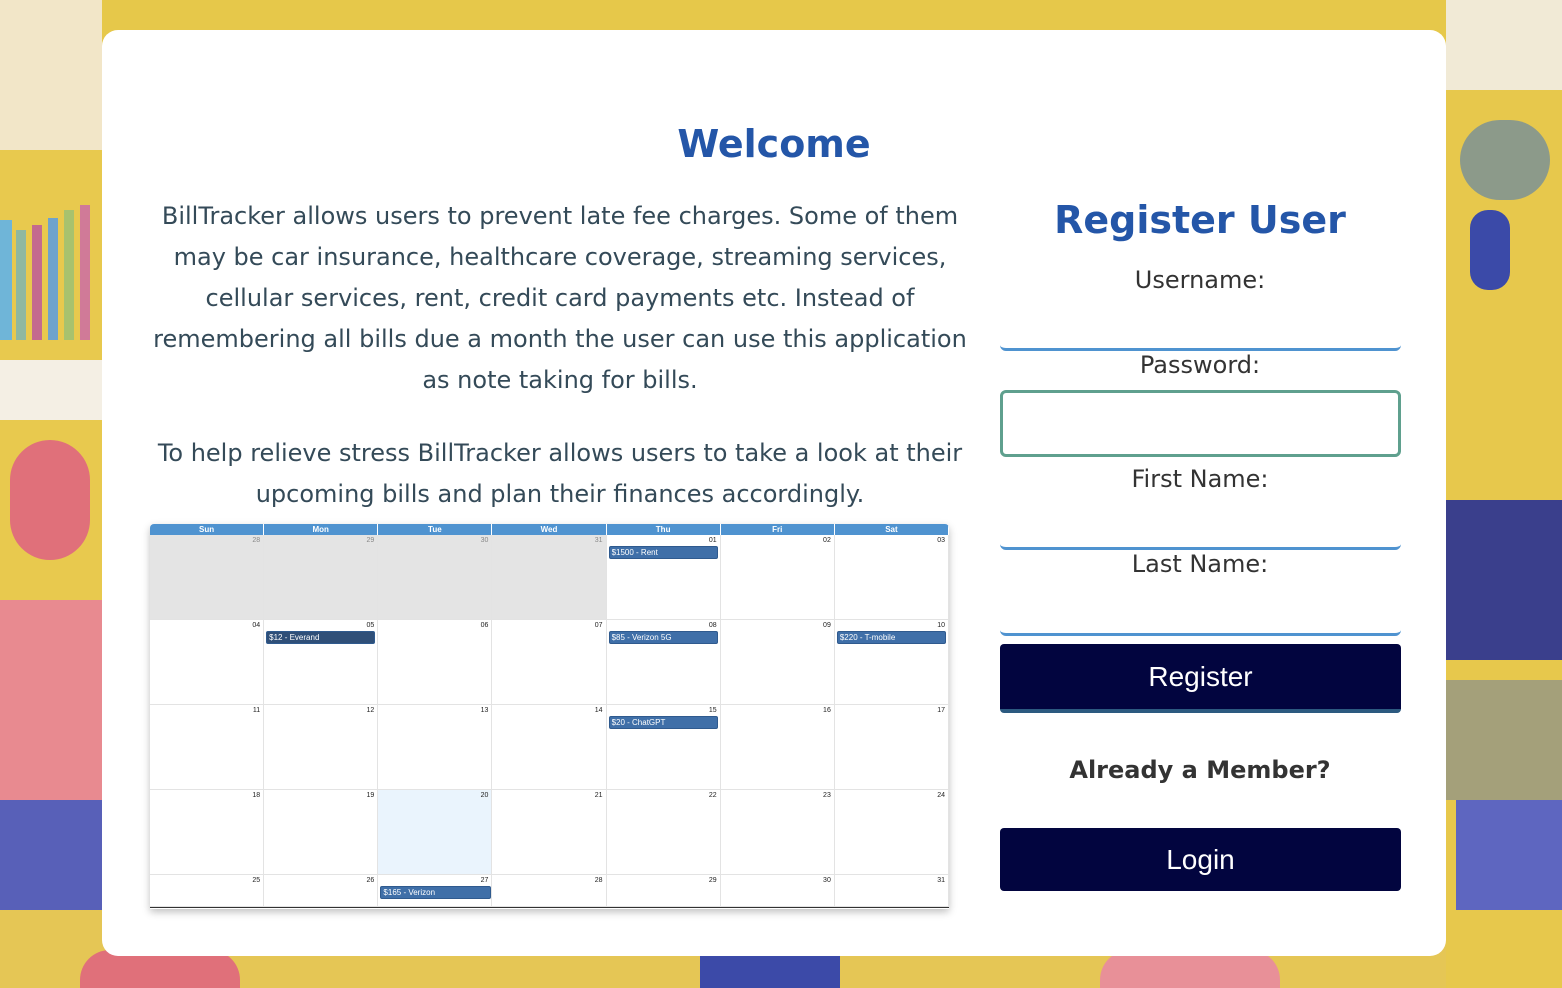 The width and height of the screenshot is (1562, 988). I want to click on calendar-day-number: 24, so click(941, 795).